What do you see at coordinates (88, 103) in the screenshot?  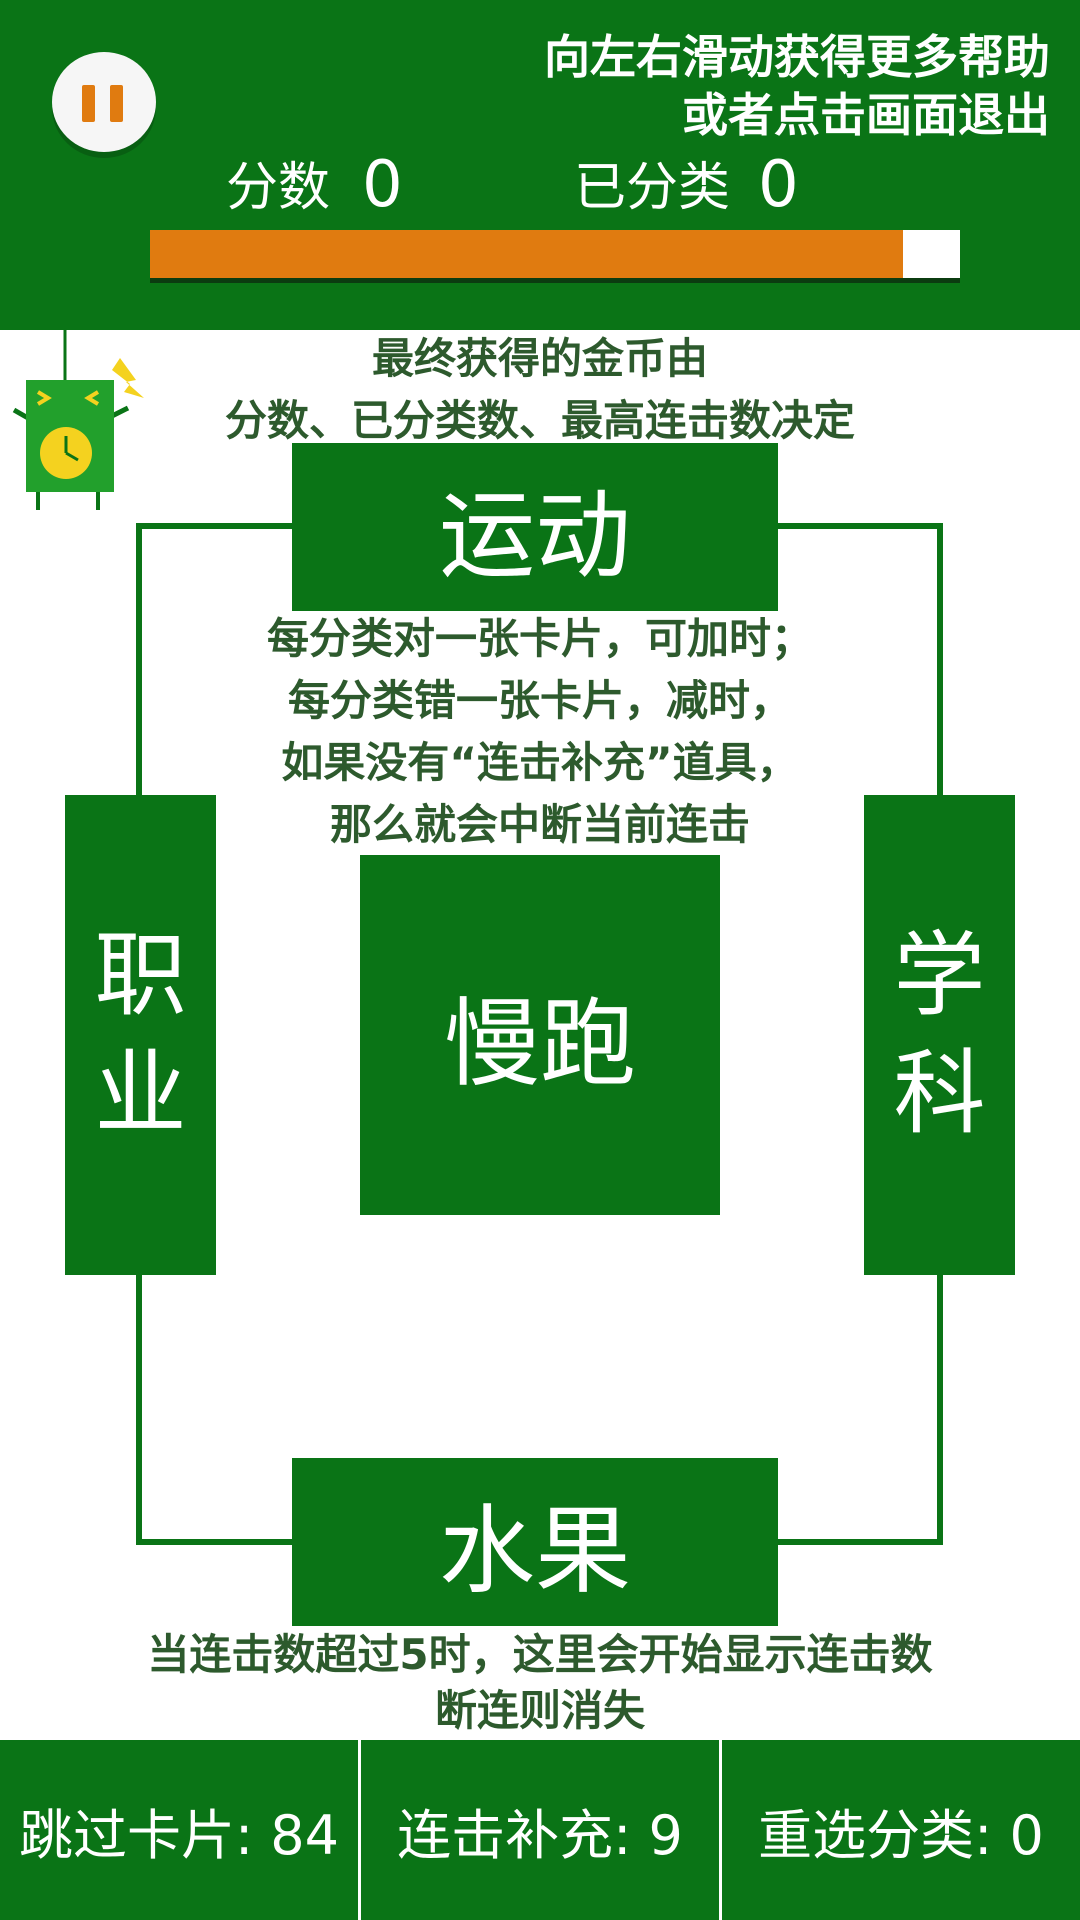 I see `pause-icon` at bounding box center [88, 103].